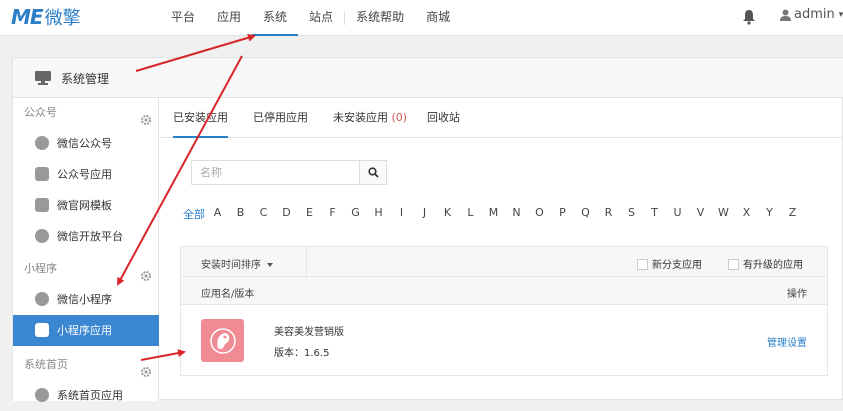  I want to click on nav-platform: 平台, so click(183, 18).